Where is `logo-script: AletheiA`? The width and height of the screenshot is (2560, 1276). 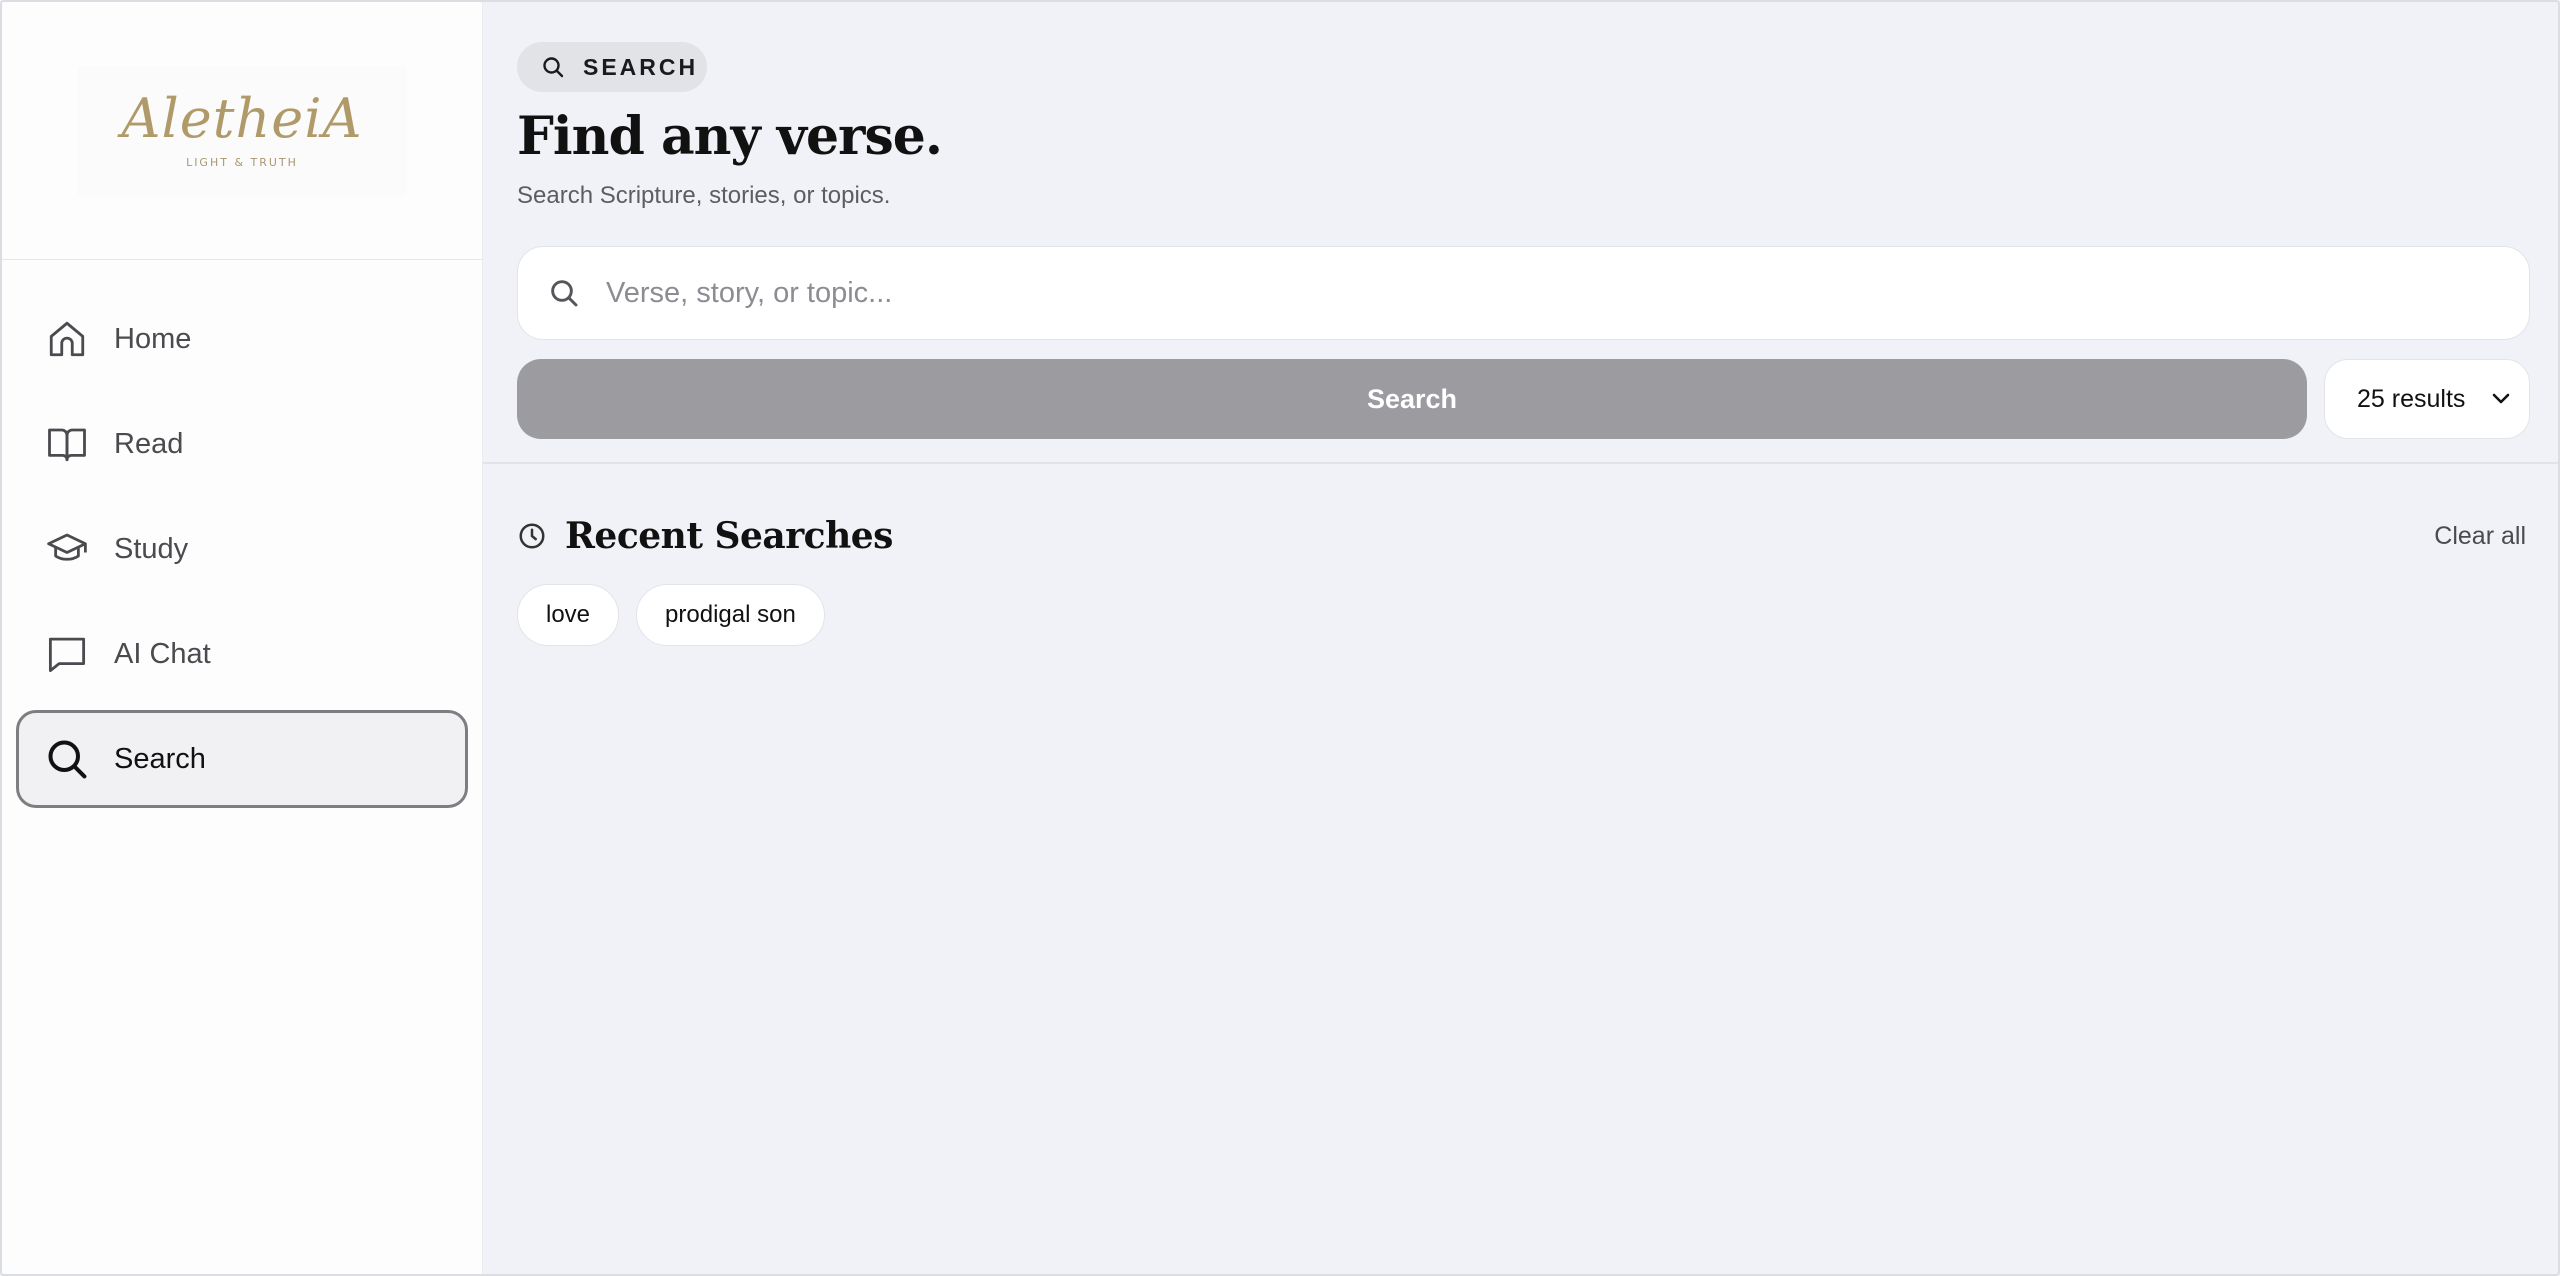 logo-script: AletheiA is located at coordinates (242, 118).